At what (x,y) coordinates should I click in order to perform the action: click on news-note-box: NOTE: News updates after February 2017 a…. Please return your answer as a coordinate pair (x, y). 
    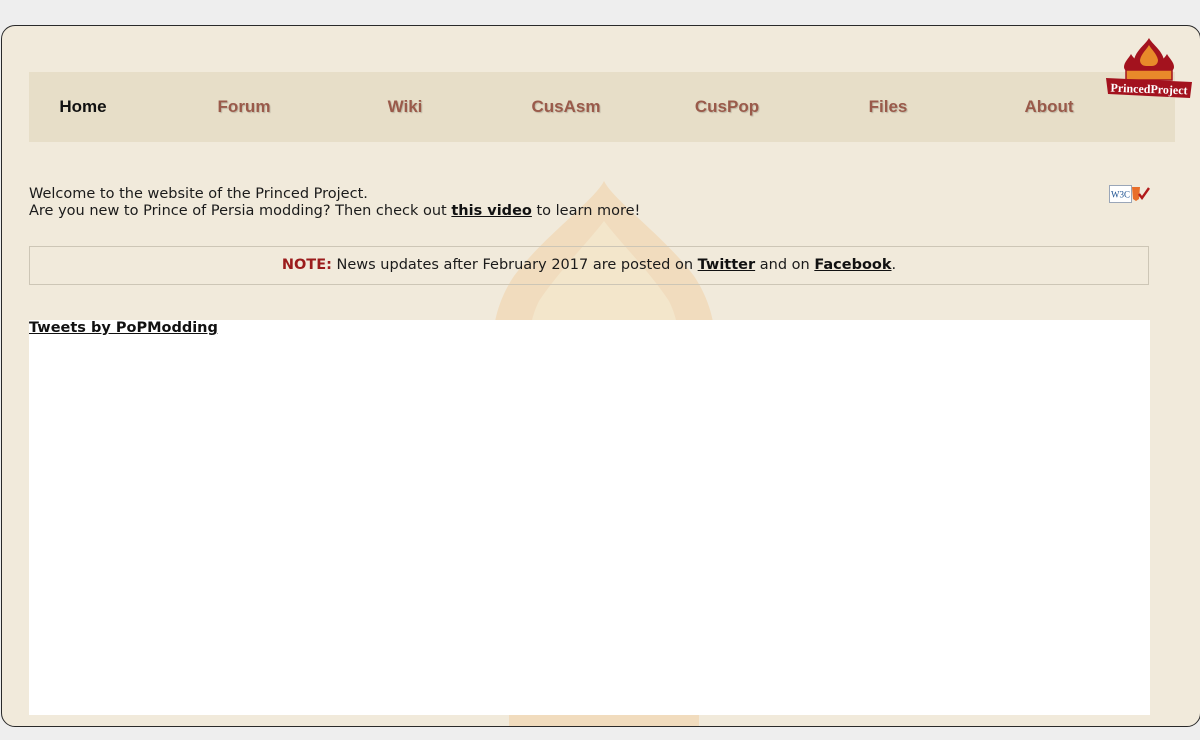
    Looking at the image, I should click on (589, 265).